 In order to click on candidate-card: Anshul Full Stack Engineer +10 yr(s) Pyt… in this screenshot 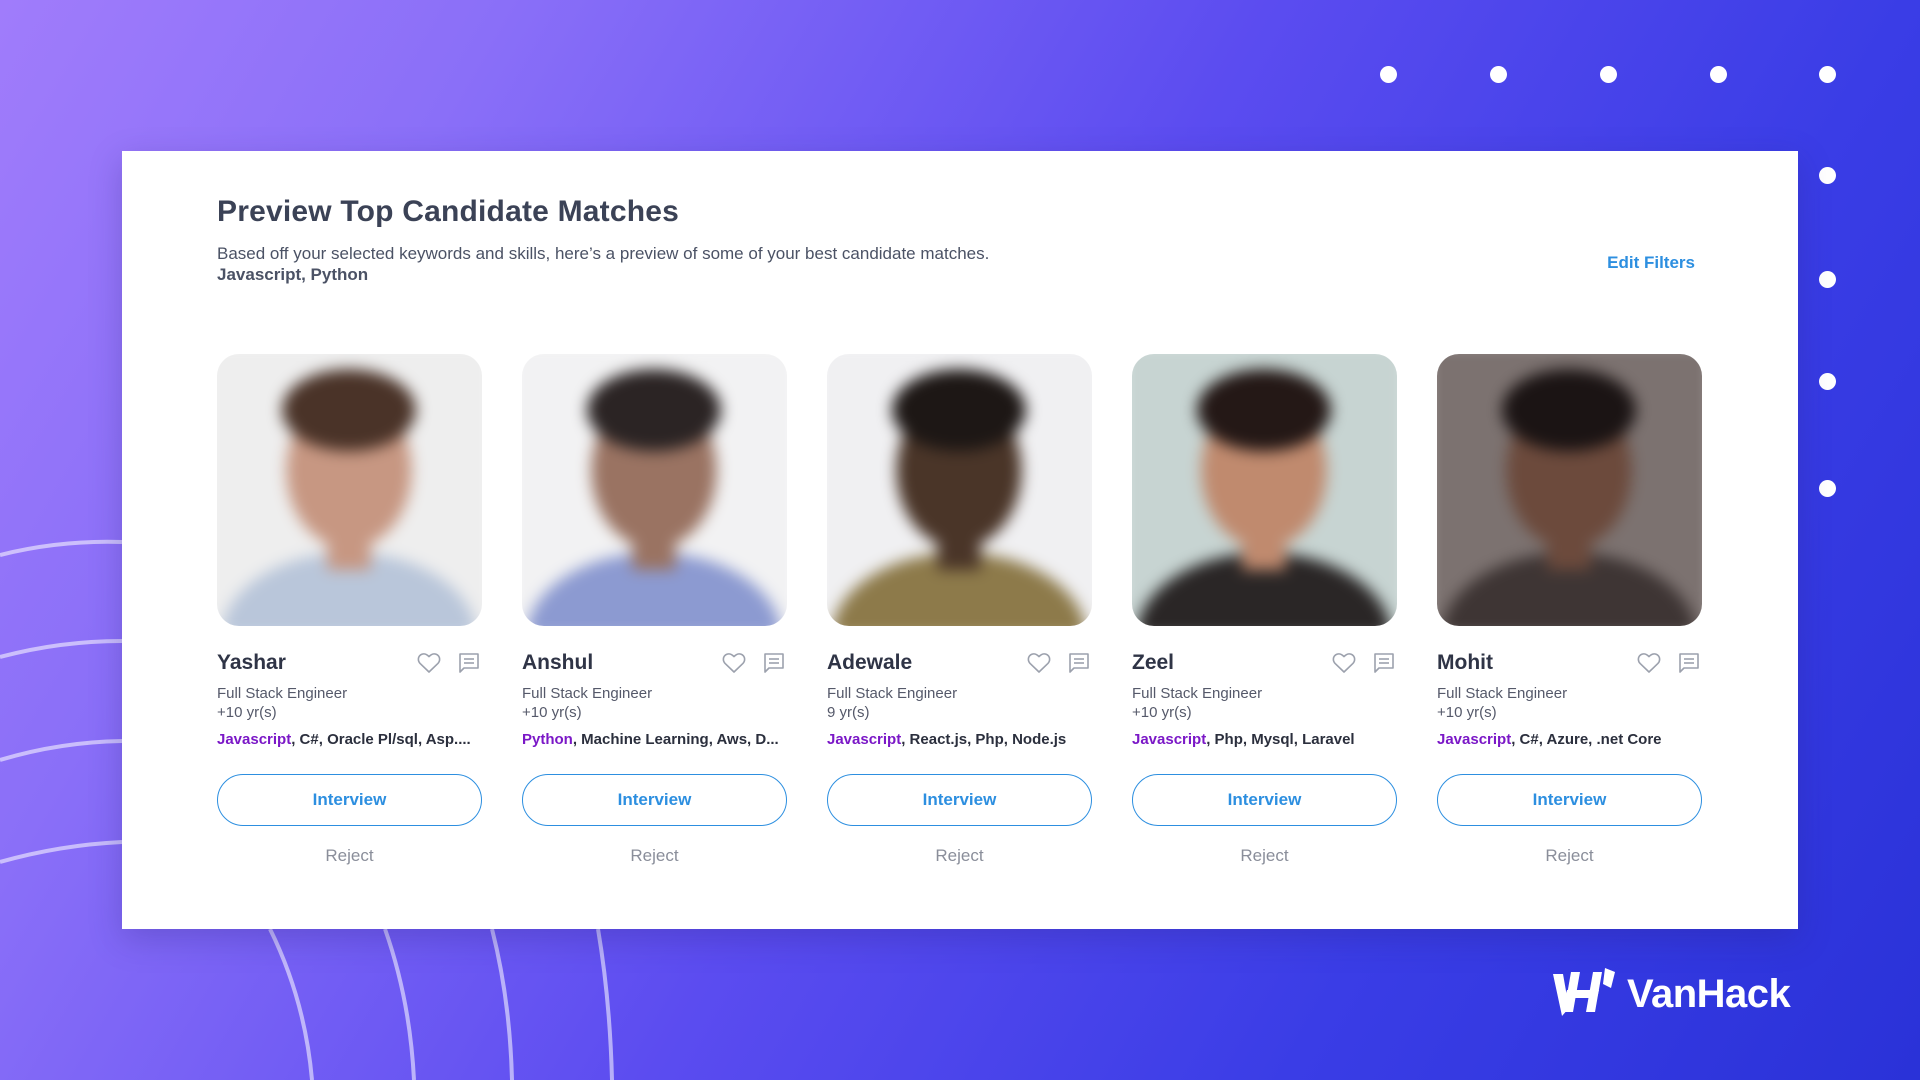, I will do `click(654, 619)`.